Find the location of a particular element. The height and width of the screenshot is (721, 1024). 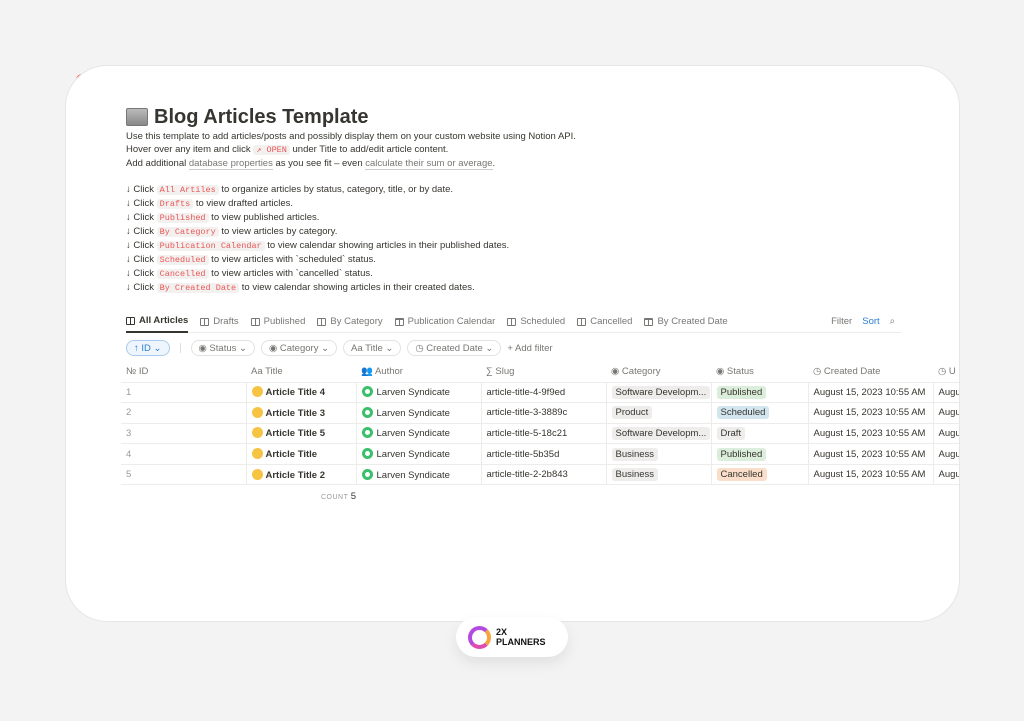

created-date-cell: August 15, 2023 10:55 AM is located at coordinates (870, 474).